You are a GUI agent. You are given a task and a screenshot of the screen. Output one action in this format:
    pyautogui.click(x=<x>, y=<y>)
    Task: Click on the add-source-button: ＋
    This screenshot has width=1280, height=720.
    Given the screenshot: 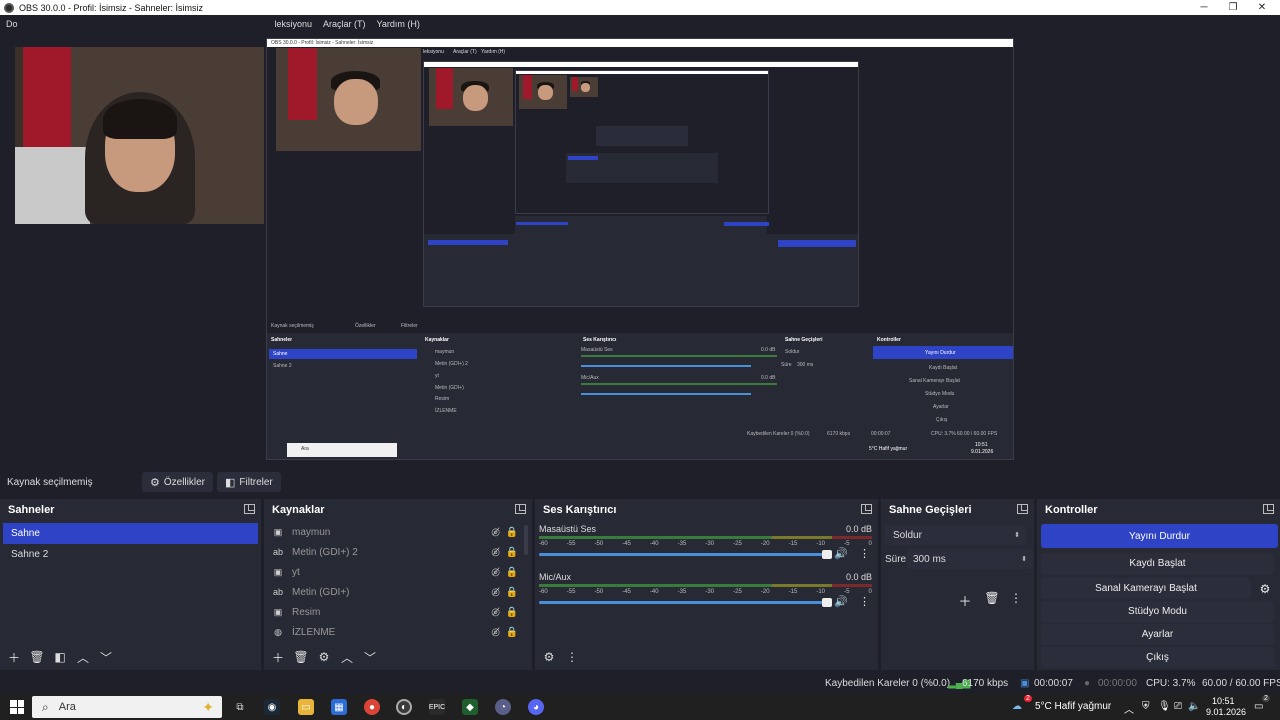 What is the action you would take?
    pyautogui.click(x=278, y=657)
    